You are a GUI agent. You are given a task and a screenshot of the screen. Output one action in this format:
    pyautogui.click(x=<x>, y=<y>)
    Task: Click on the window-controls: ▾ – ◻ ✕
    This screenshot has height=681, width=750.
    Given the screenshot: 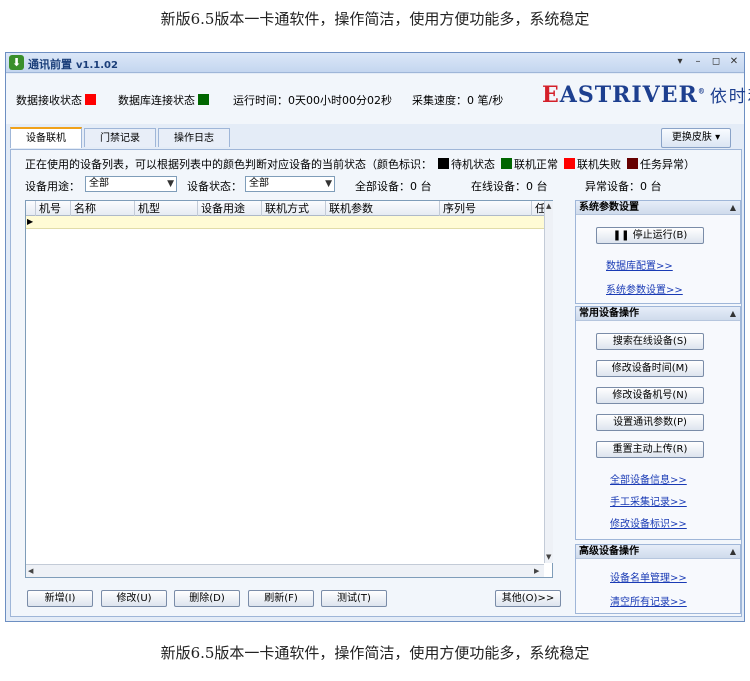 What is the action you would take?
    pyautogui.click(x=707, y=62)
    